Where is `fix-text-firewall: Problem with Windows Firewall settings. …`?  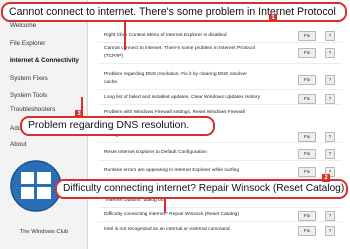
fix-text-firewall: Problem with Windows Firewall settings. … is located at coordinates (174, 112).